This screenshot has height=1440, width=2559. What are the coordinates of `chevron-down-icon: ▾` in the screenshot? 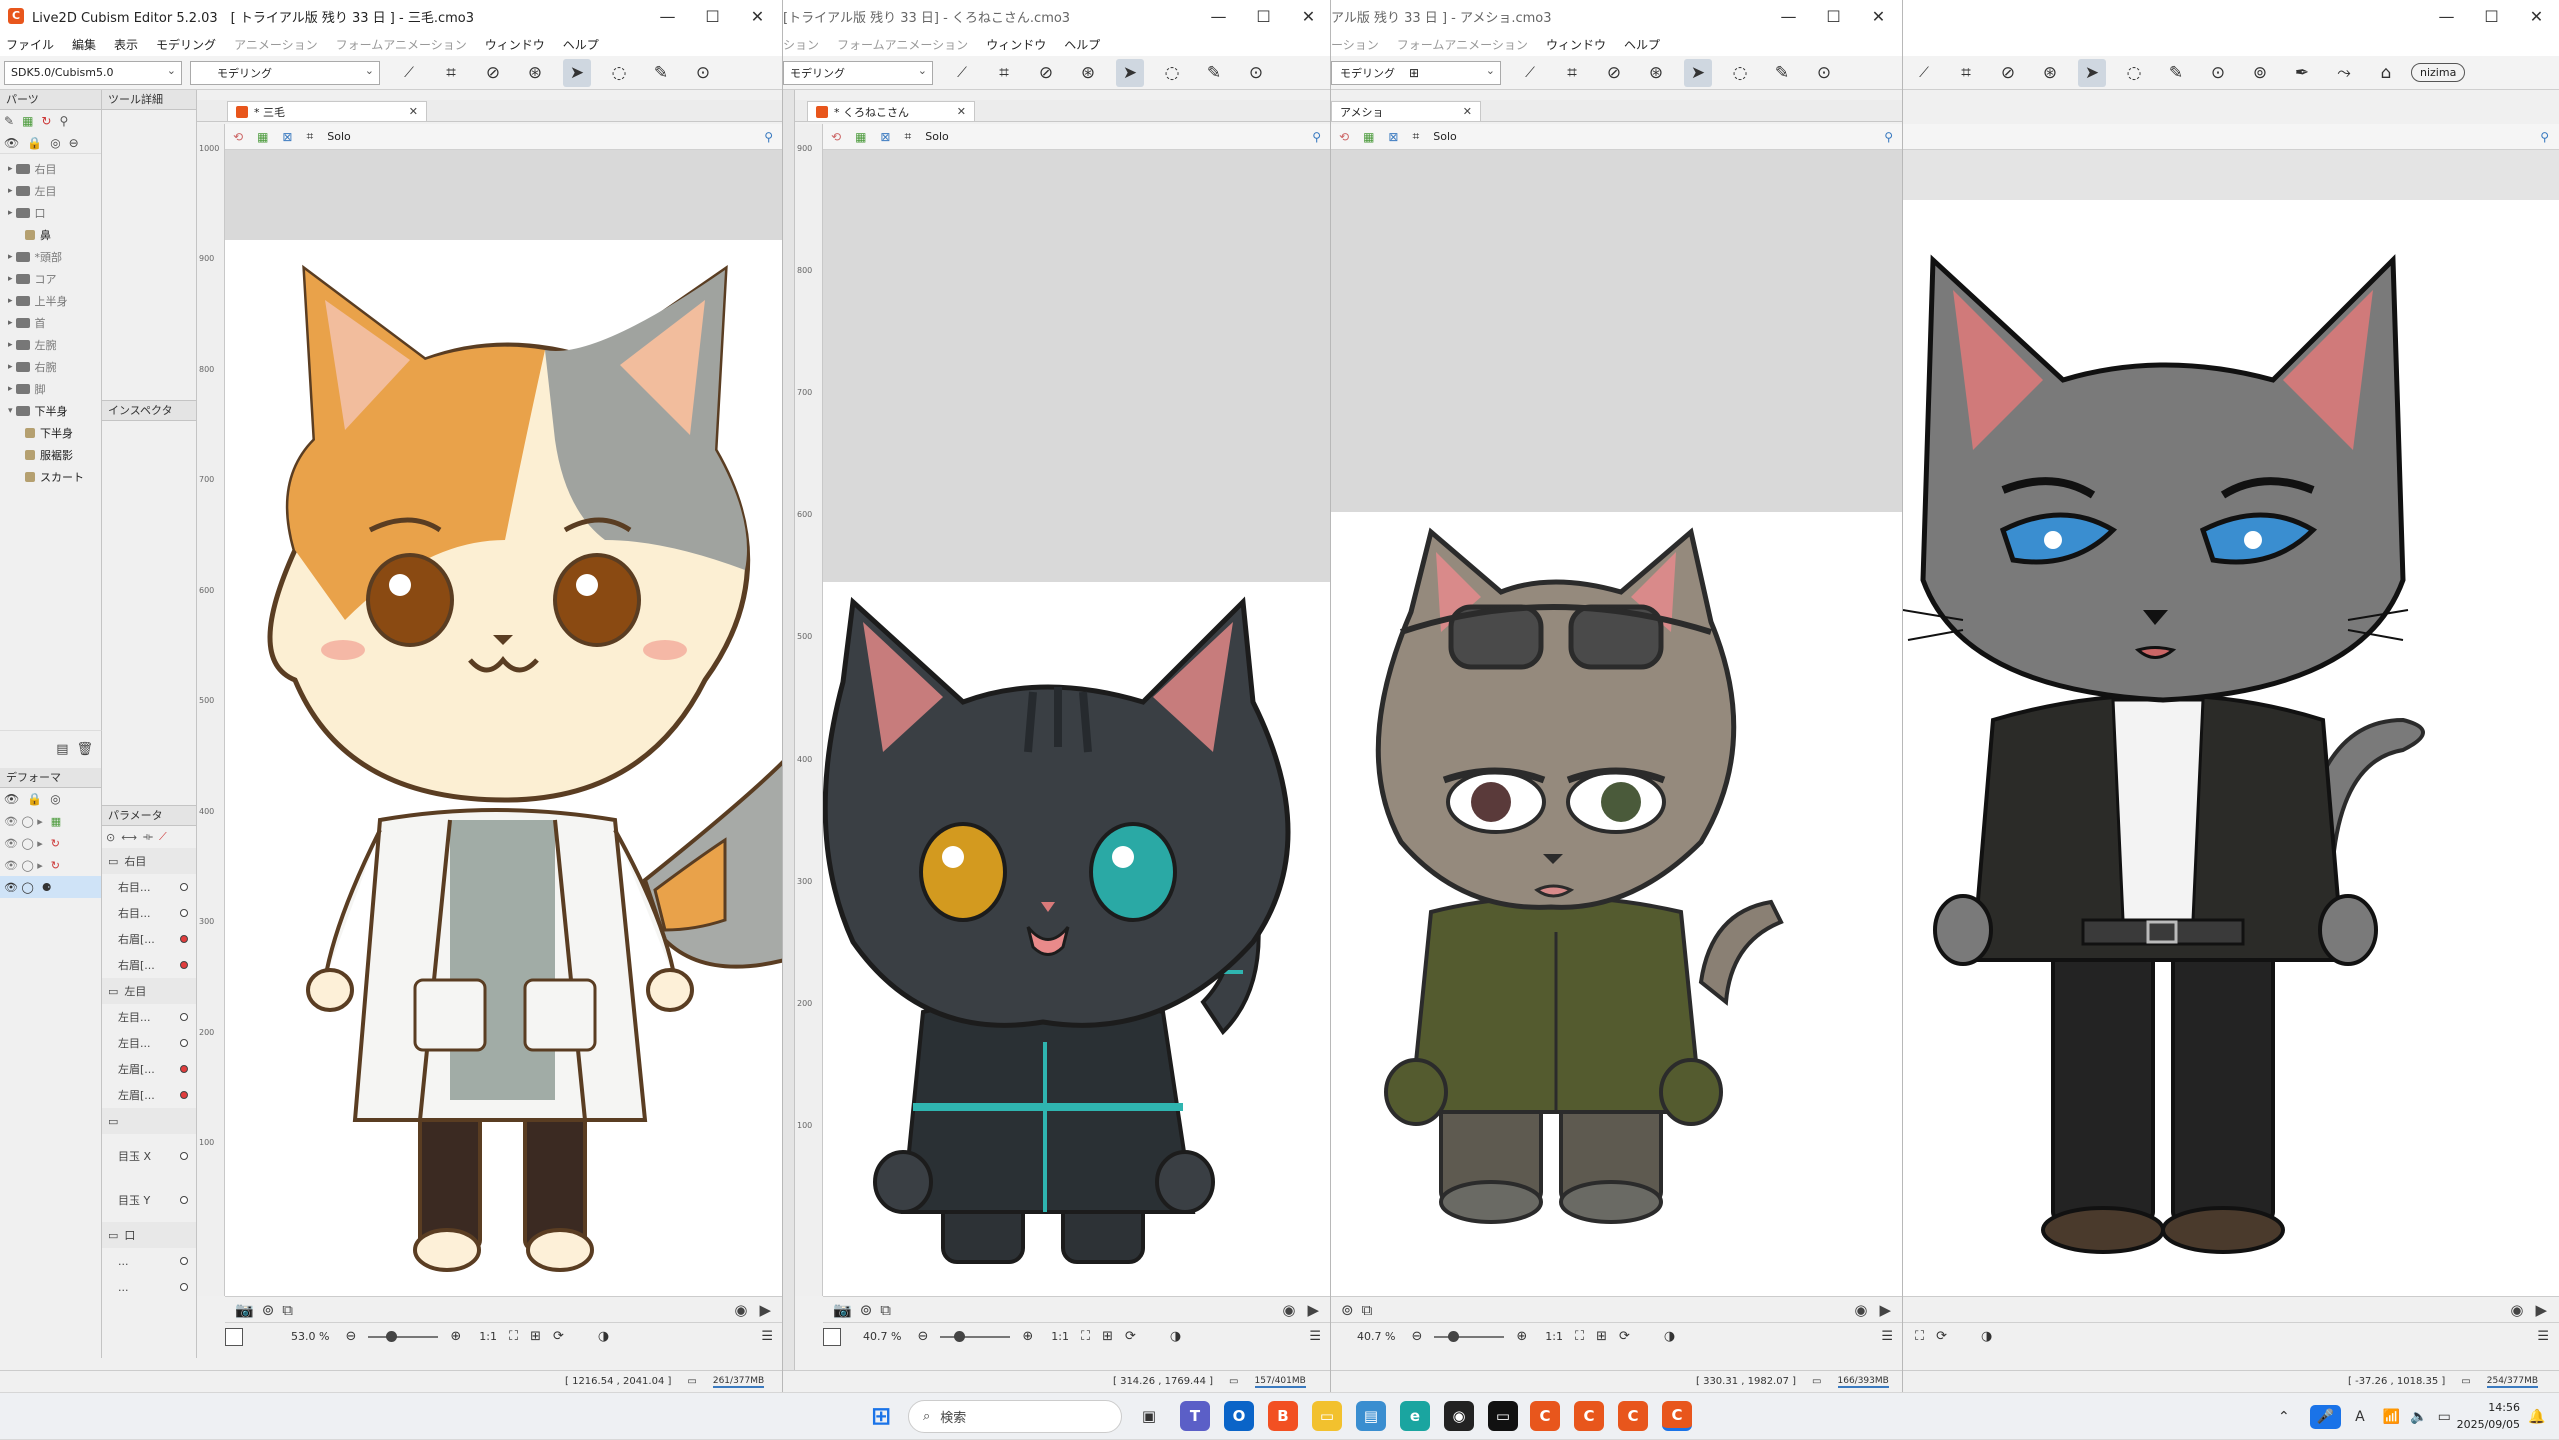 It's located at (10, 411).